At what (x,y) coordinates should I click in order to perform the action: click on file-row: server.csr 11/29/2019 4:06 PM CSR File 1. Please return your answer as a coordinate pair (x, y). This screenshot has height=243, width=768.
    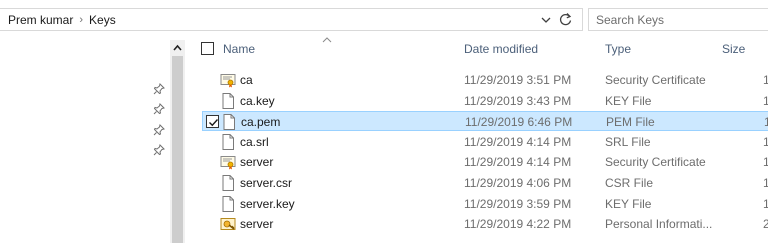
    Looking at the image, I should click on (485, 183).